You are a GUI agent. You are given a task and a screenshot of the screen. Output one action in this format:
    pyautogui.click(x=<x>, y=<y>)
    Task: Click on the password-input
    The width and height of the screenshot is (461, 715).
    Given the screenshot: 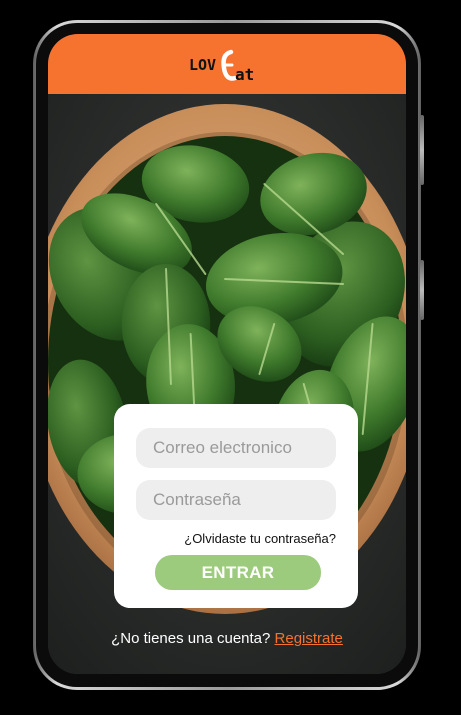 What is the action you would take?
    pyautogui.click(x=236, y=500)
    